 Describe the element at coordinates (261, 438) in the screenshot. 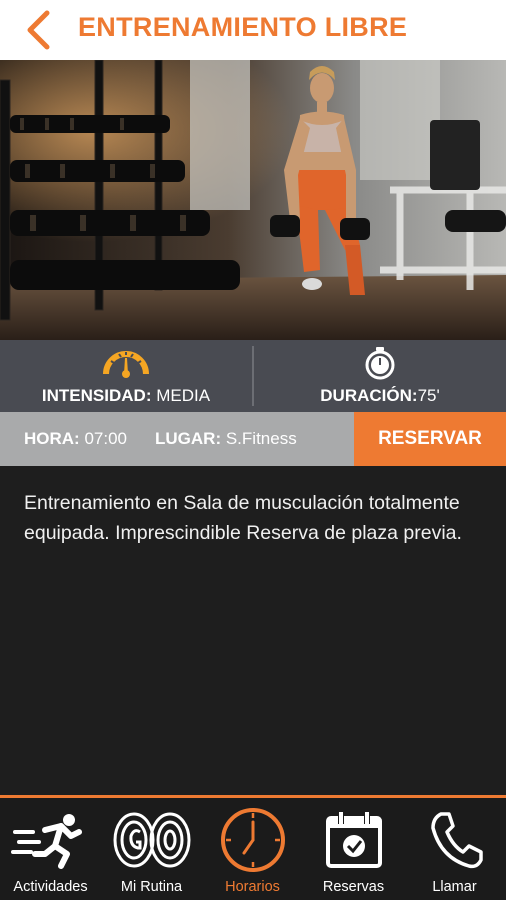

I see `lugar-value: S.Fitness` at that location.